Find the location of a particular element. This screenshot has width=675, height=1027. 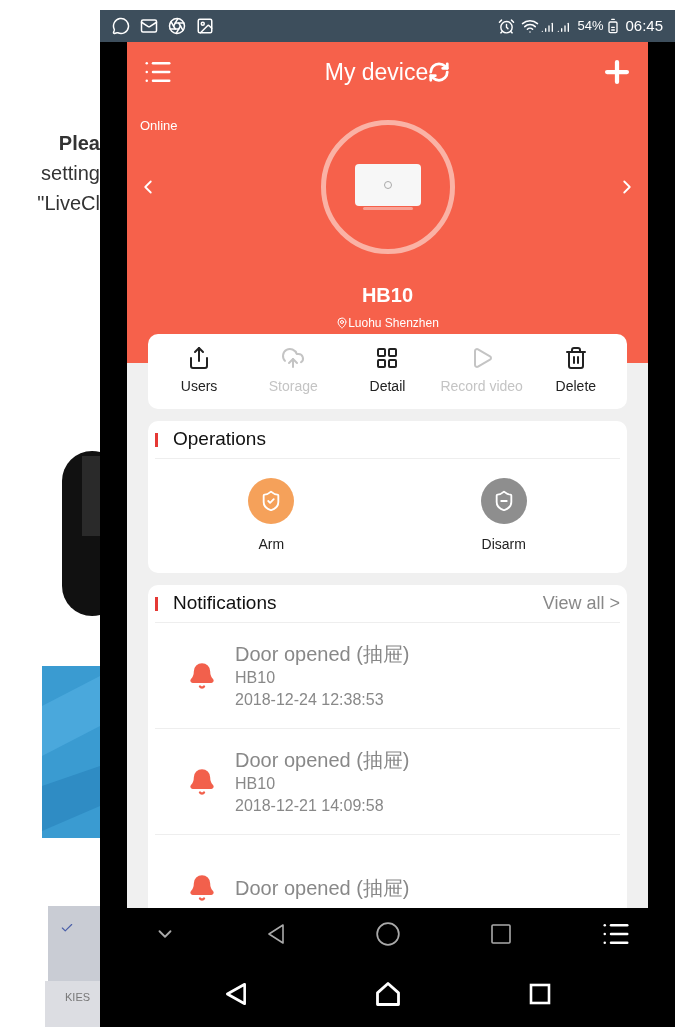

trash-icon is located at coordinates (575, 358).